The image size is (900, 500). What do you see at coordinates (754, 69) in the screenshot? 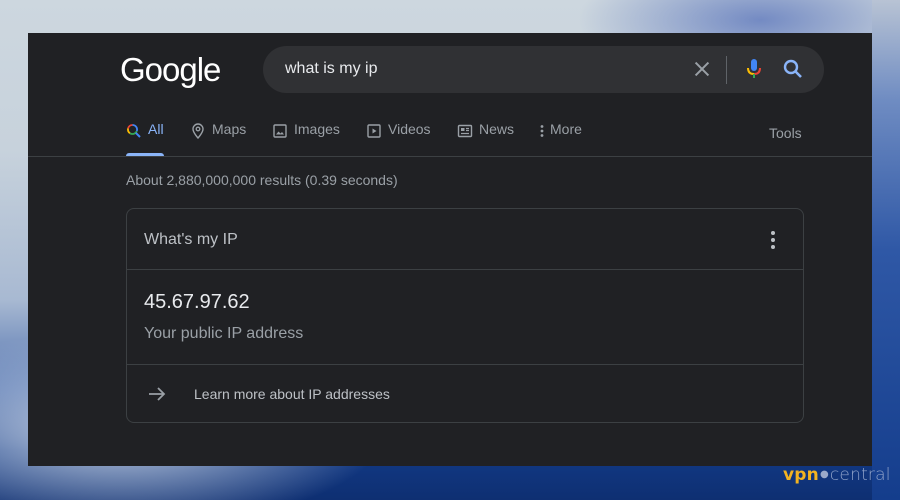
I see `microphone-icon` at bounding box center [754, 69].